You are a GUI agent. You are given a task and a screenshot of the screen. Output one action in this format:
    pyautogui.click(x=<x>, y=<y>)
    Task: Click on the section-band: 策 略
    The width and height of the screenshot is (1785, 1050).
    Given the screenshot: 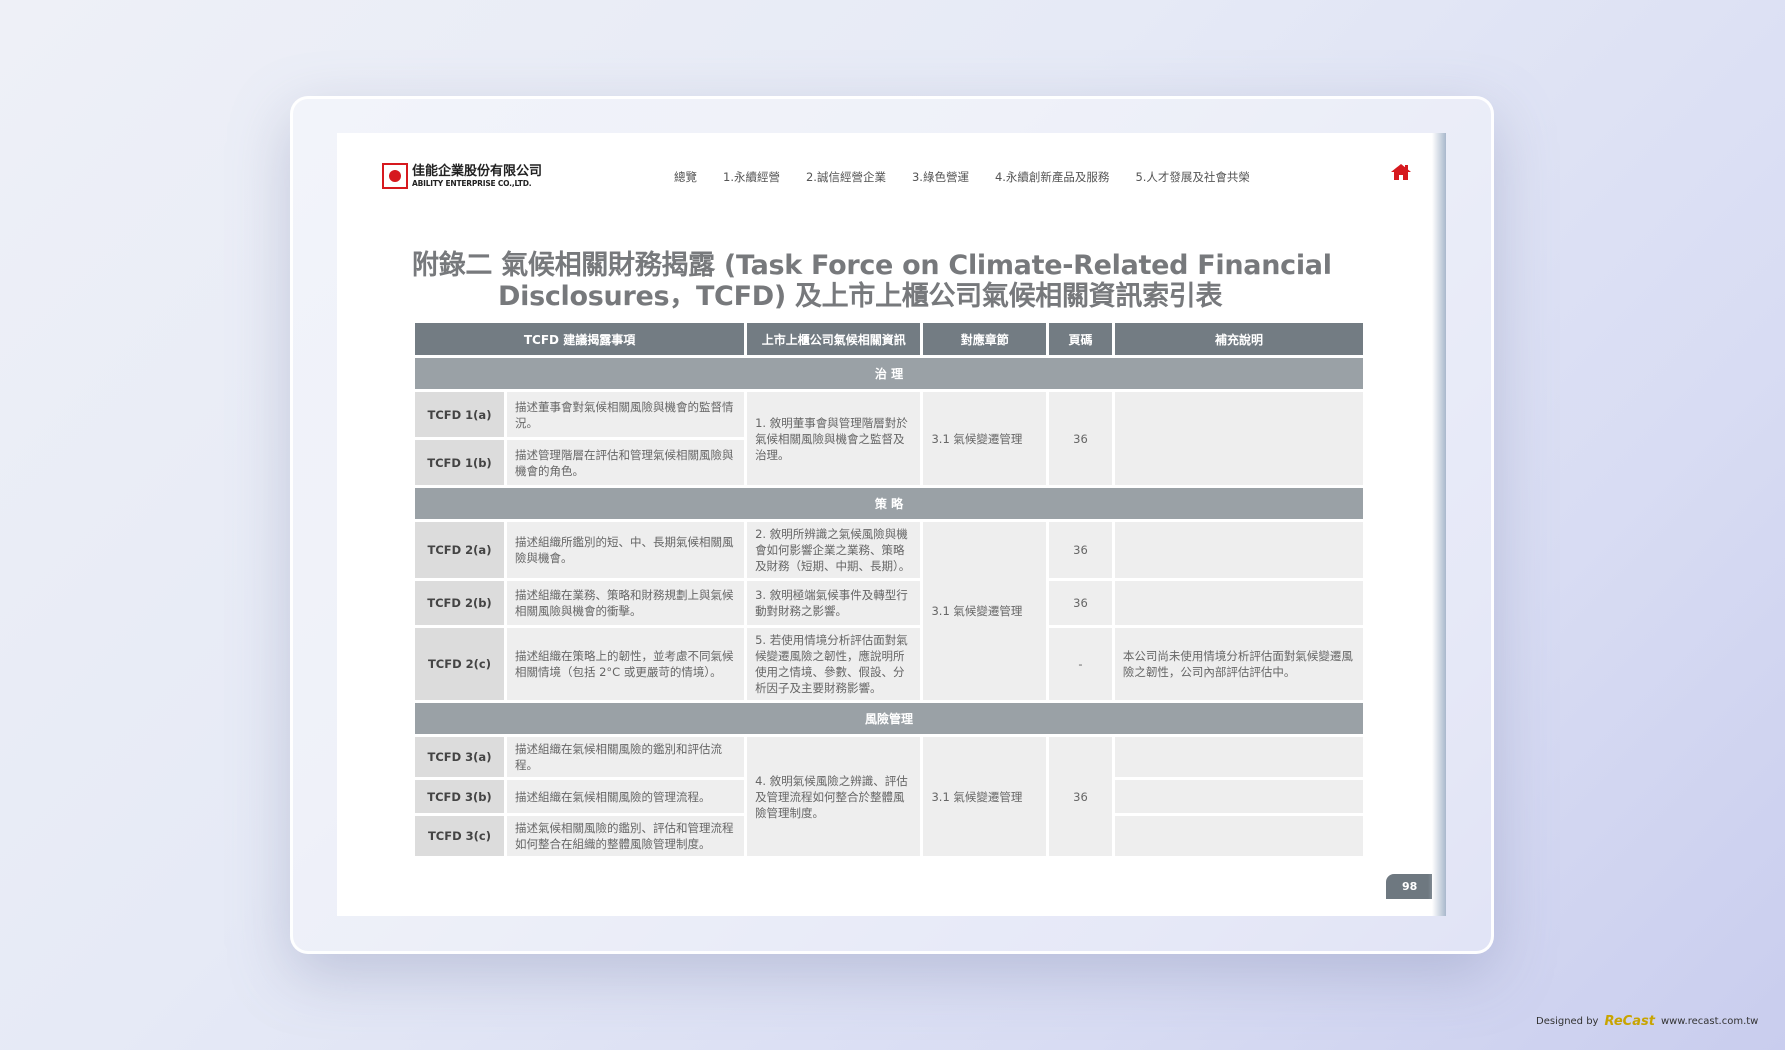 What is the action you would take?
    pyautogui.click(x=889, y=503)
    